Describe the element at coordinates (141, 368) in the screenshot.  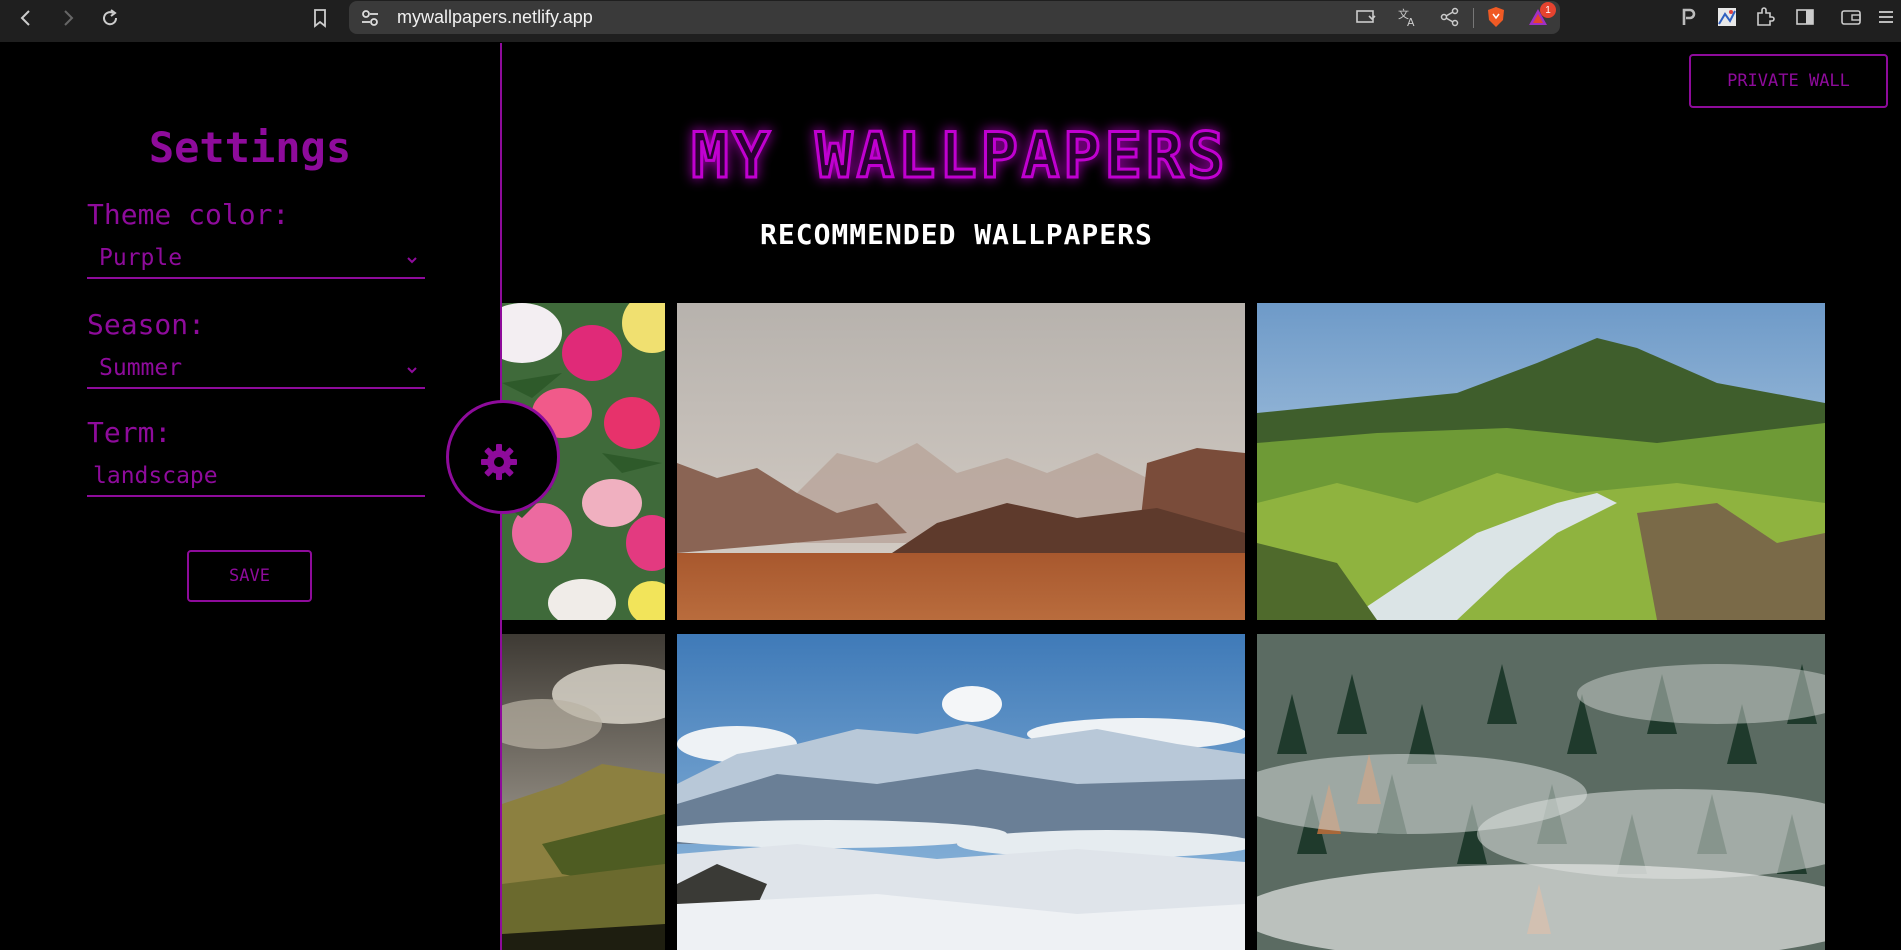
I see `season-value: Summer` at that location.